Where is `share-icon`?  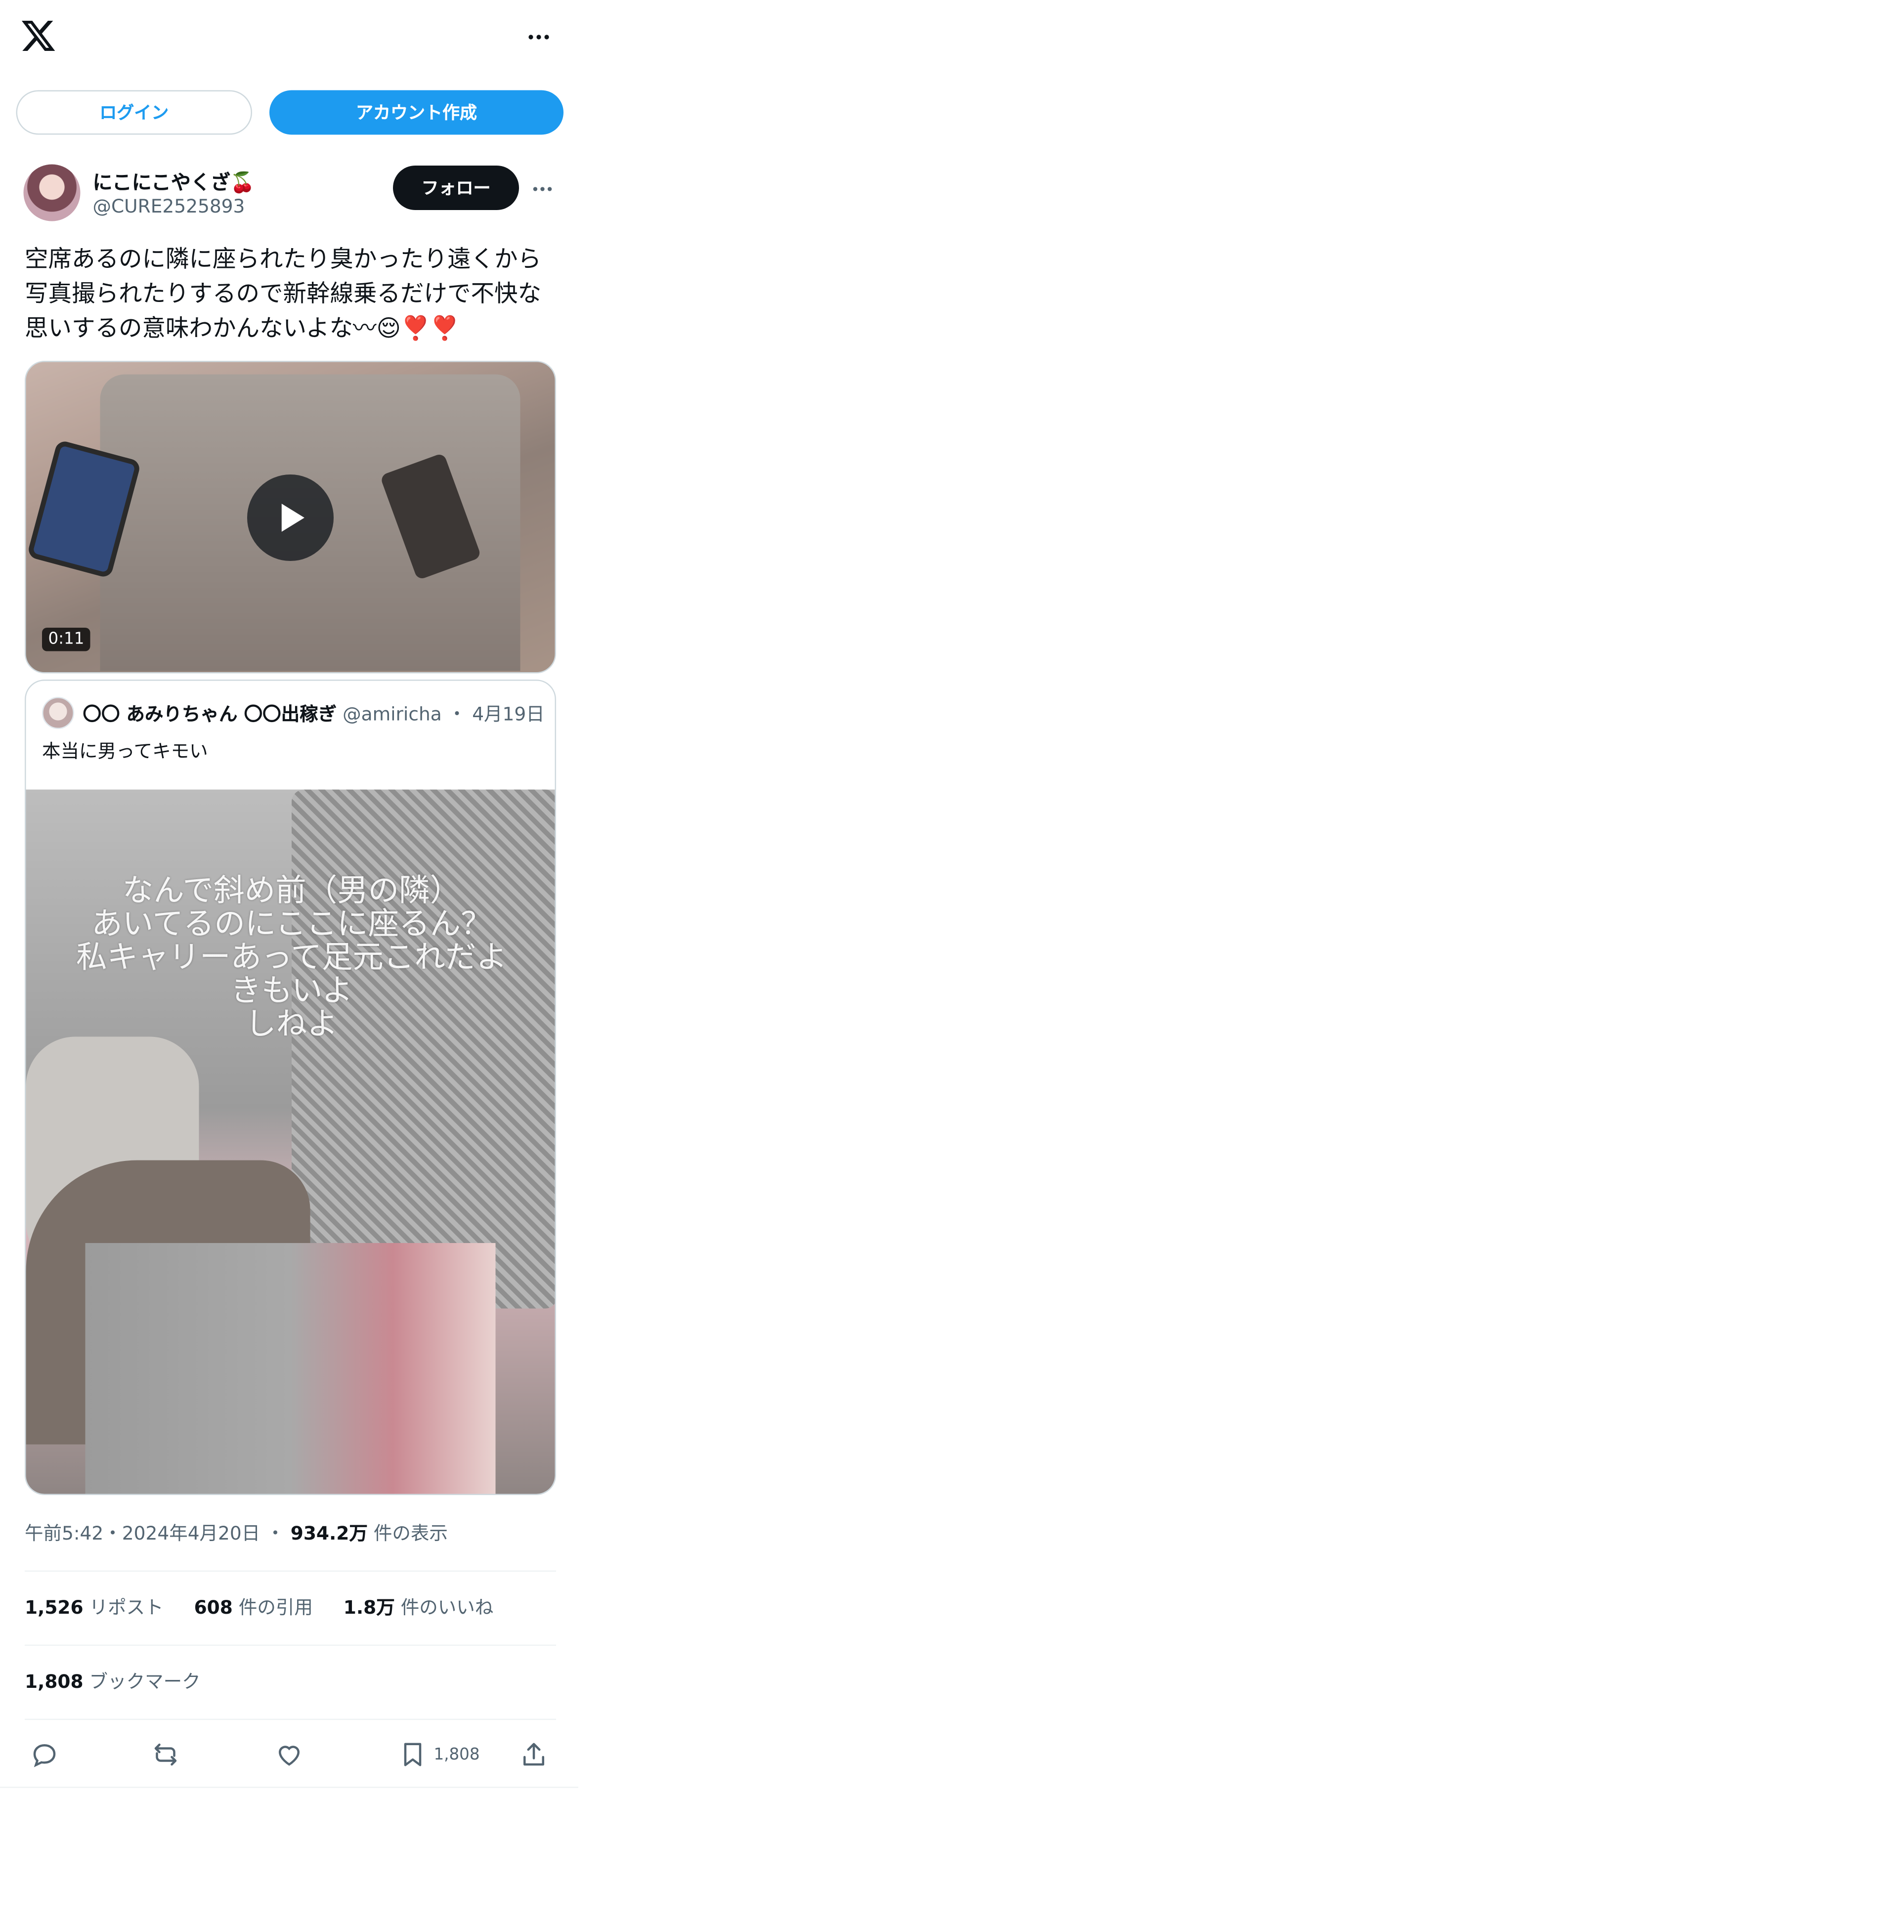 share-icon is located at coordinates (533, 1754).